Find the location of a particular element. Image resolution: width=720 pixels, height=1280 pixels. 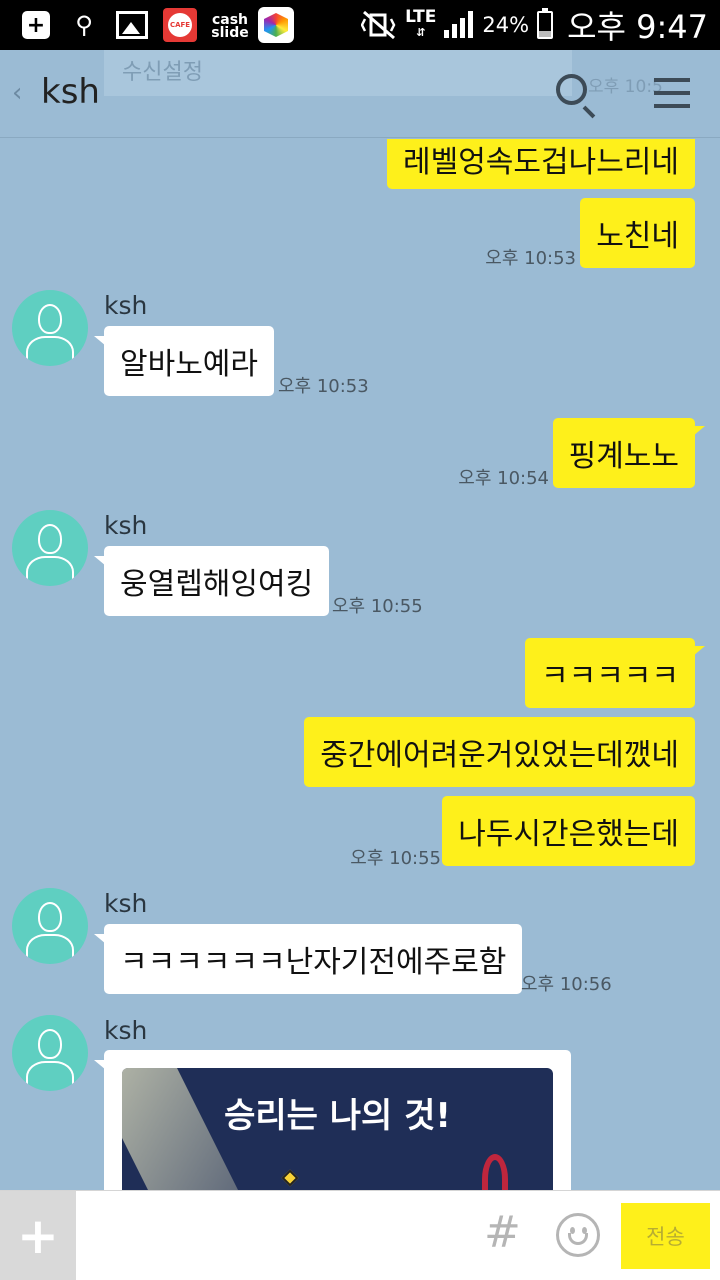

chat-header: 수신설정 오후 10:5 ‹ ksh is located at coordinates (360, 94).